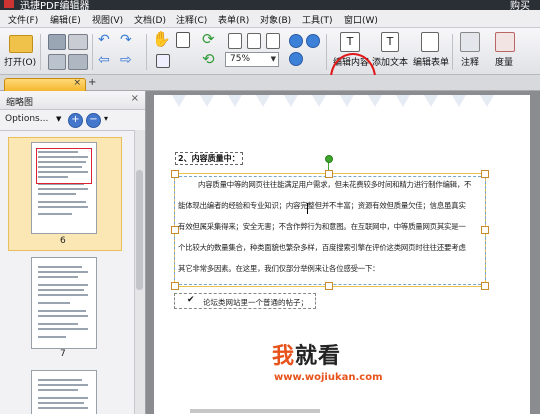 The height and width of the screenshot is (414, 540). I want to click on thumbnail-page-7: 7, so click(65, 308).